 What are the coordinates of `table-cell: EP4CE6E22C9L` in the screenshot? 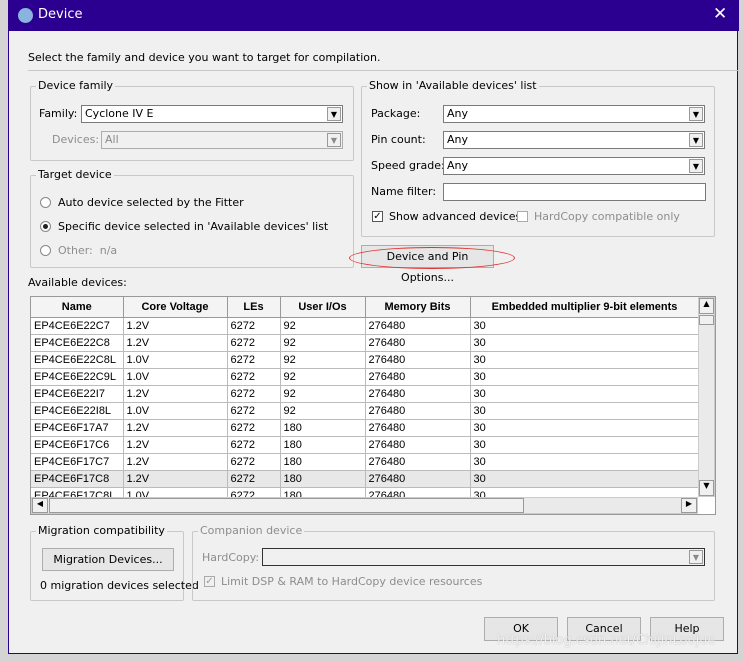 It's located at (77, 377).